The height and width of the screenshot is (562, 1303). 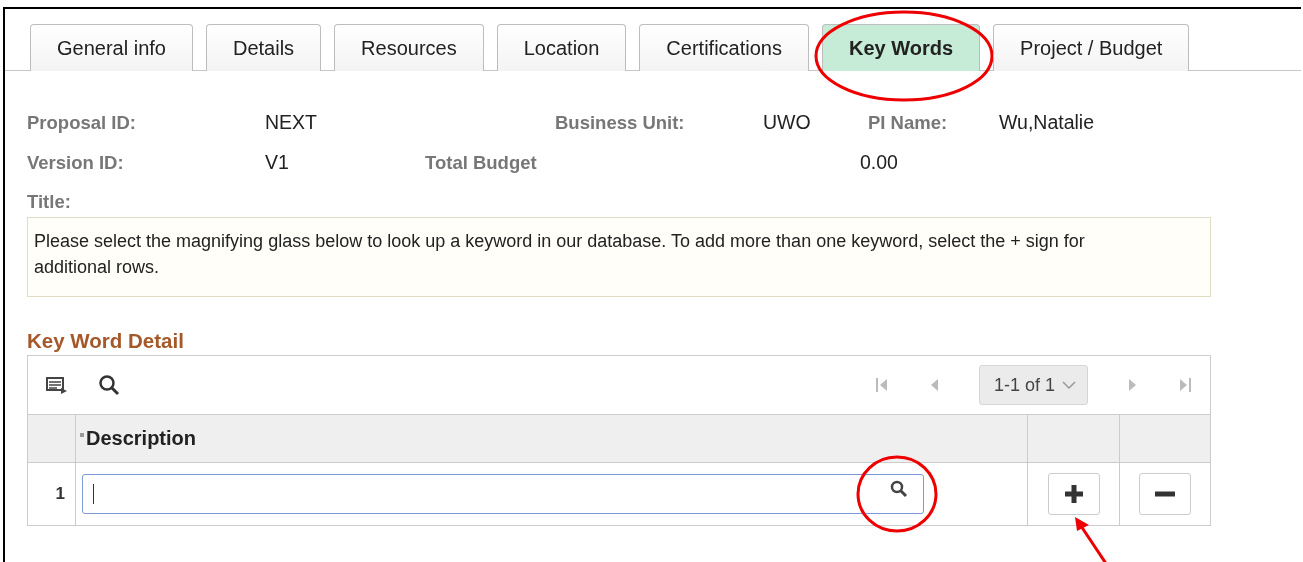 What do you see at coordinates (60, 494) in the screenshot?
I see `row-number: 1` at bounding box center [60, 494].